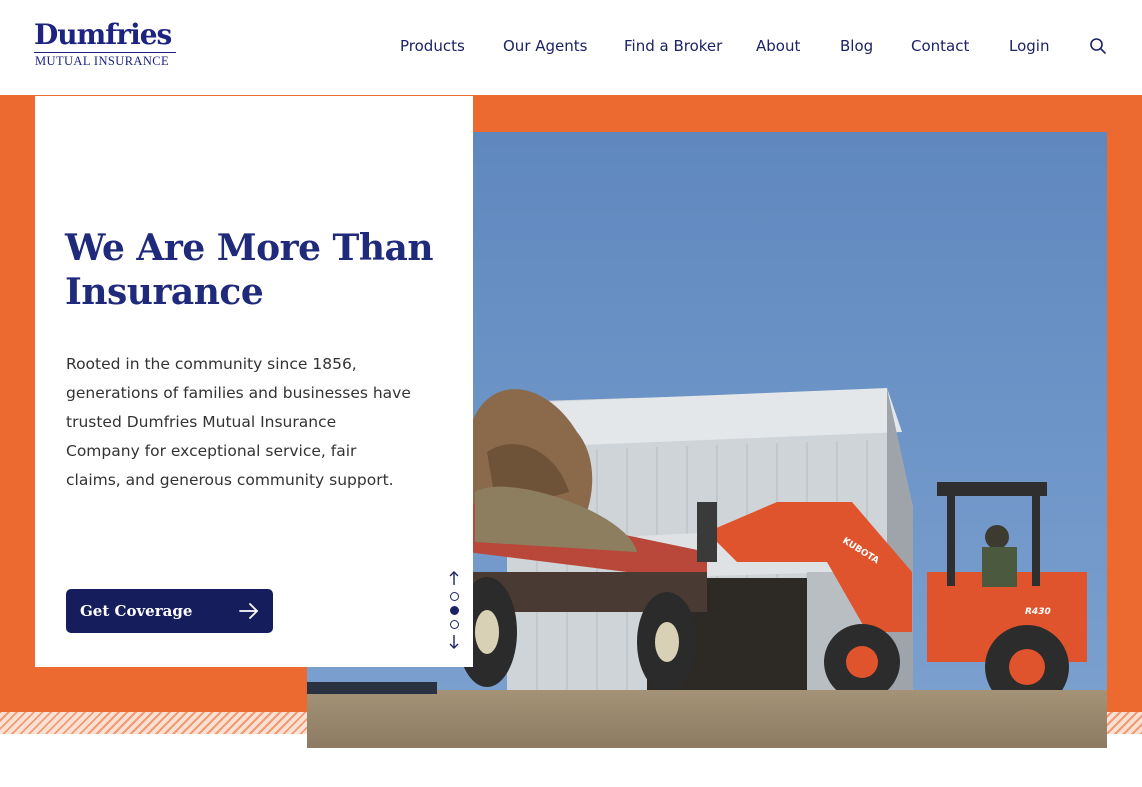 This screenshot has width=1142, height=787. What do you see at coordinates (454, 578) in the screenshot?
I see `arrow-up-icon` at bounding box center [454, 578].